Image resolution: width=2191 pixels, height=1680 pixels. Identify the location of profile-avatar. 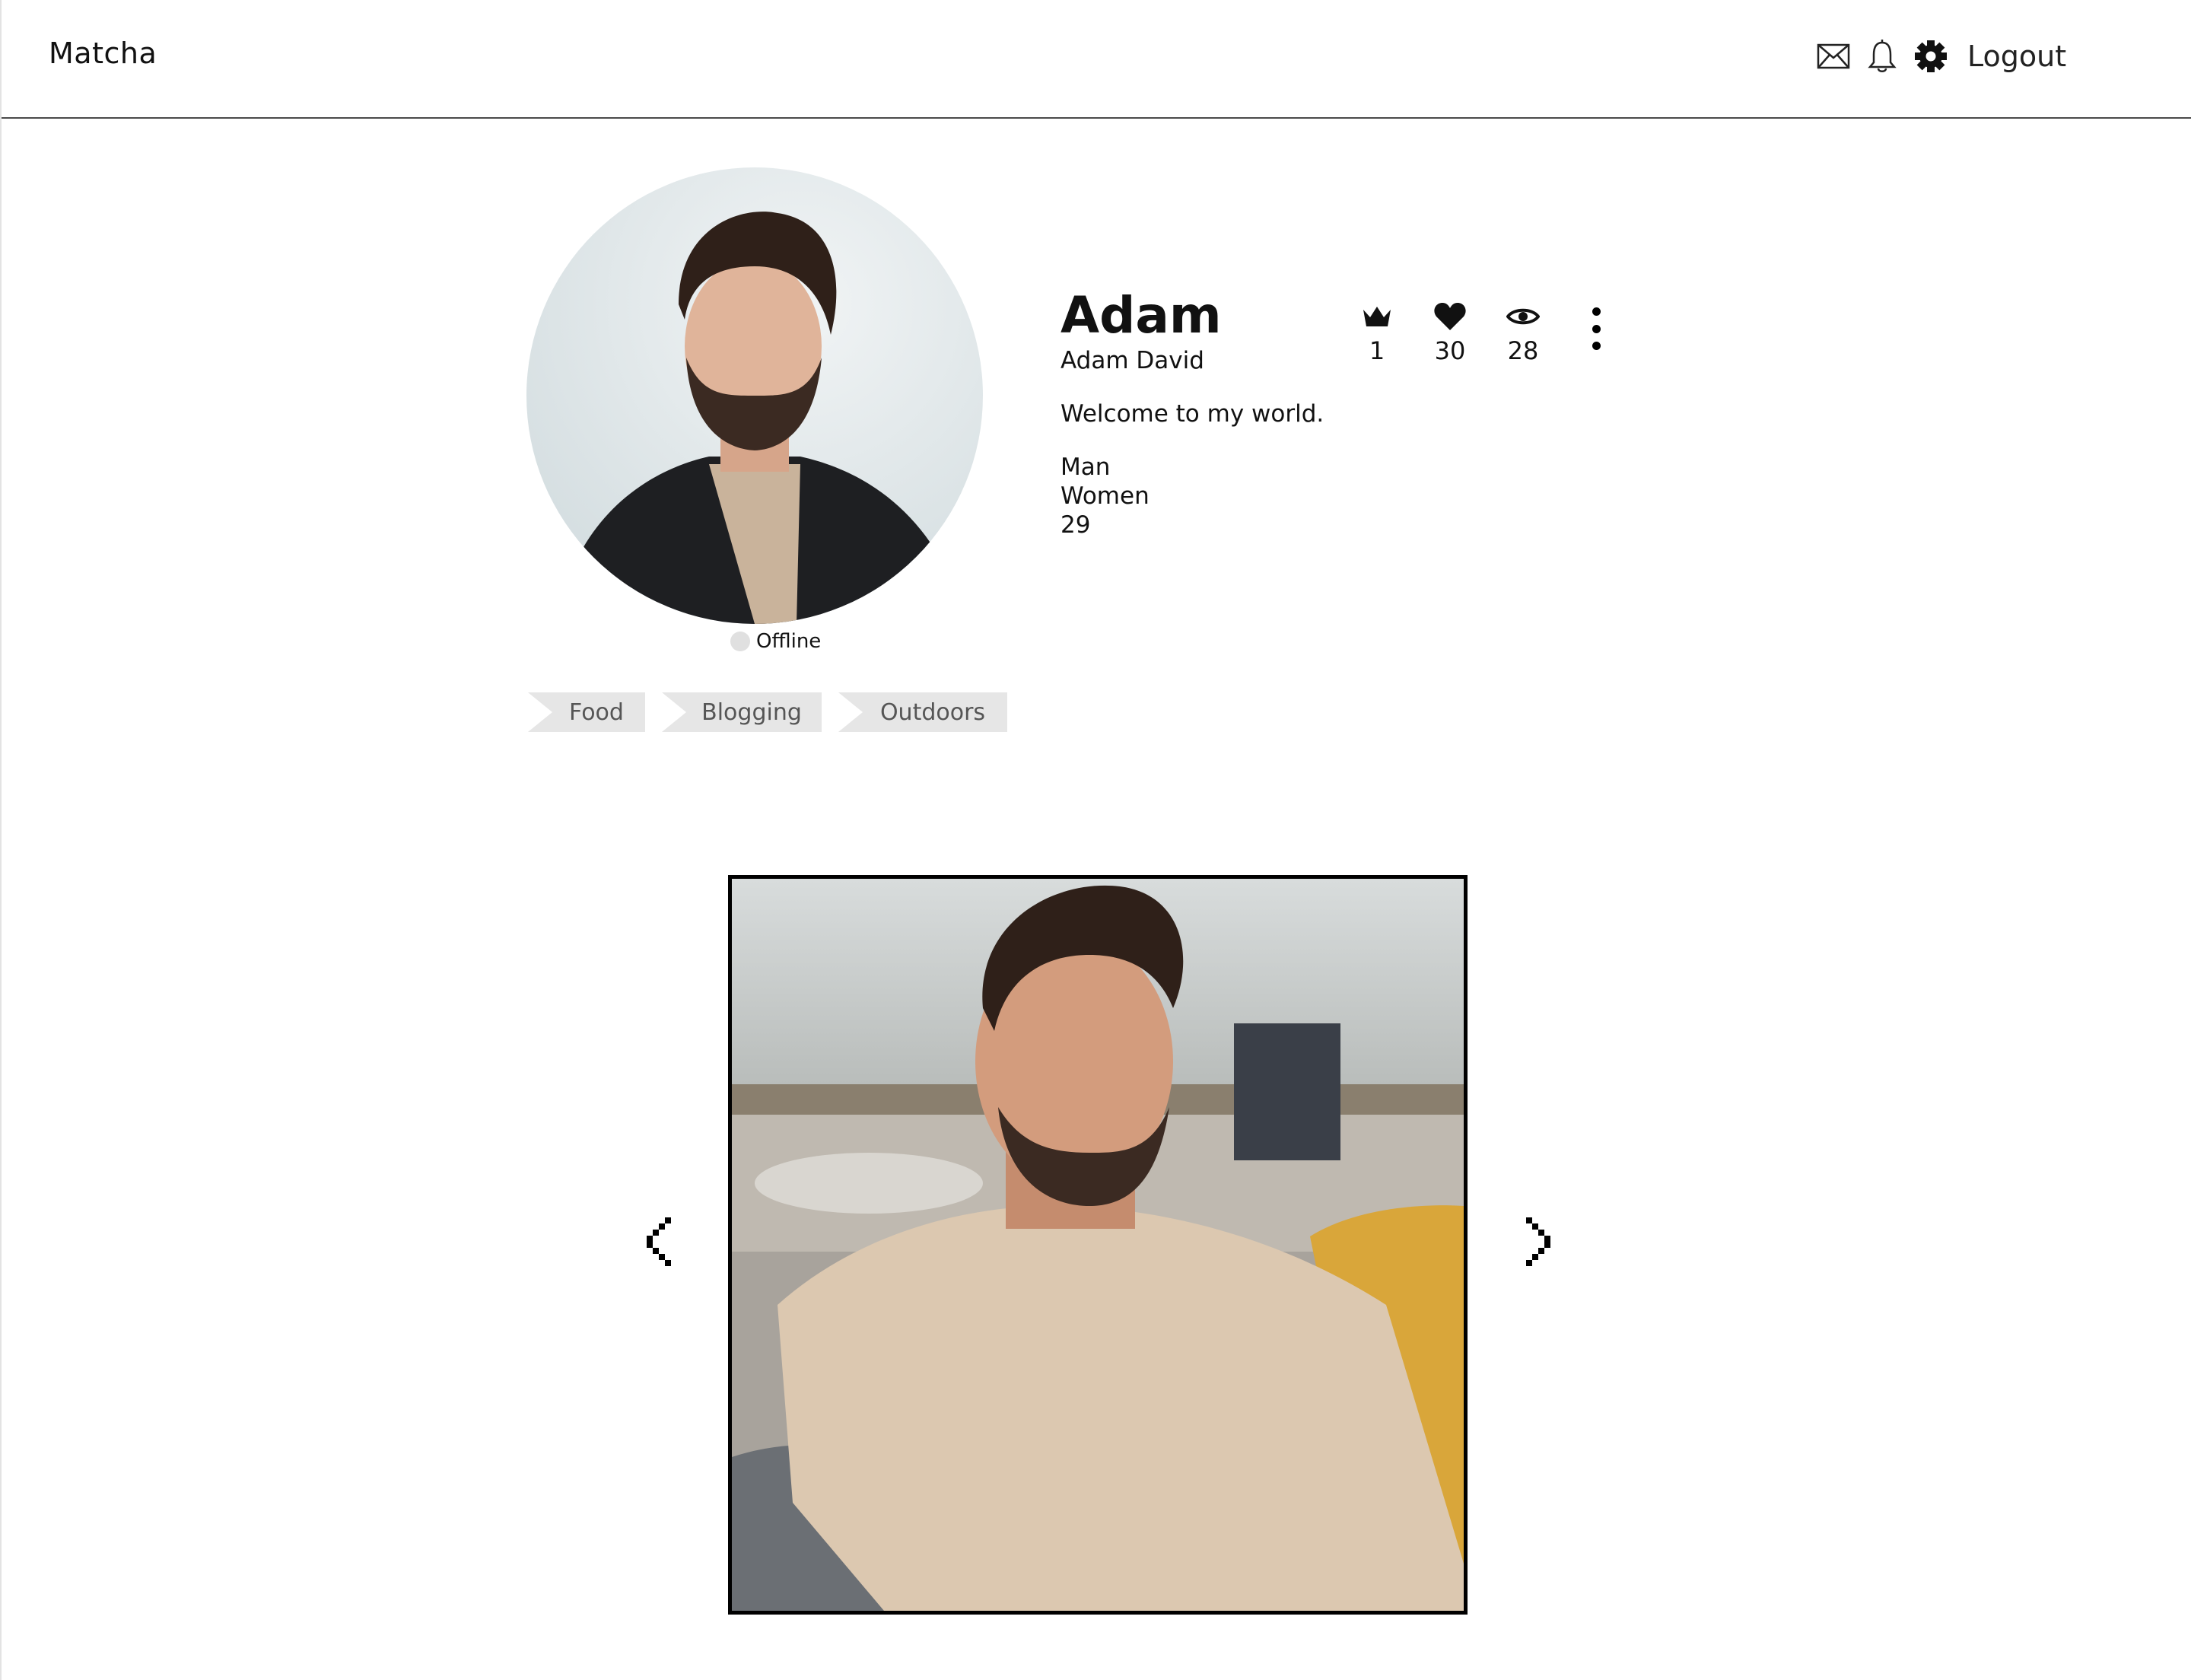
(754, 395).